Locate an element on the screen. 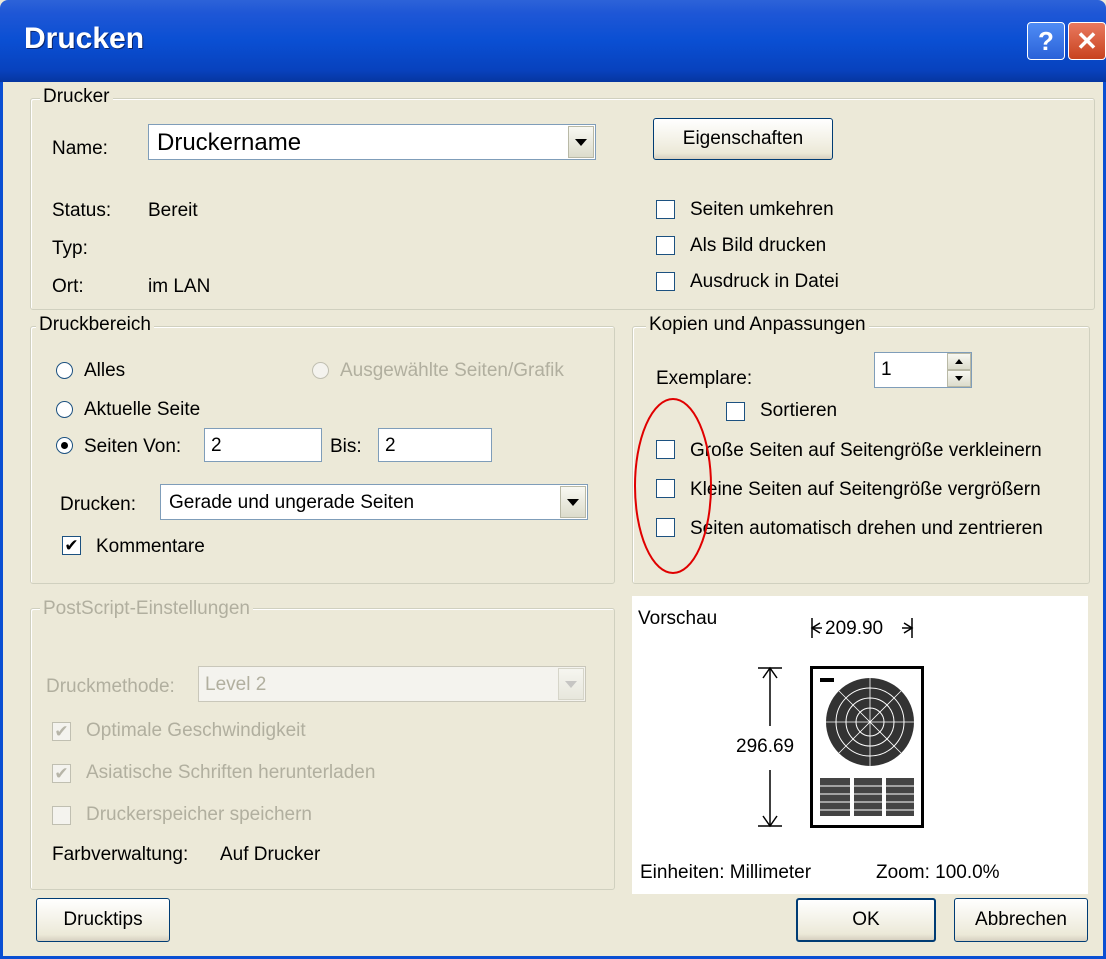  save-printer-memory-label: Druckerspeicher speichern is located at coordinates (199, 814).